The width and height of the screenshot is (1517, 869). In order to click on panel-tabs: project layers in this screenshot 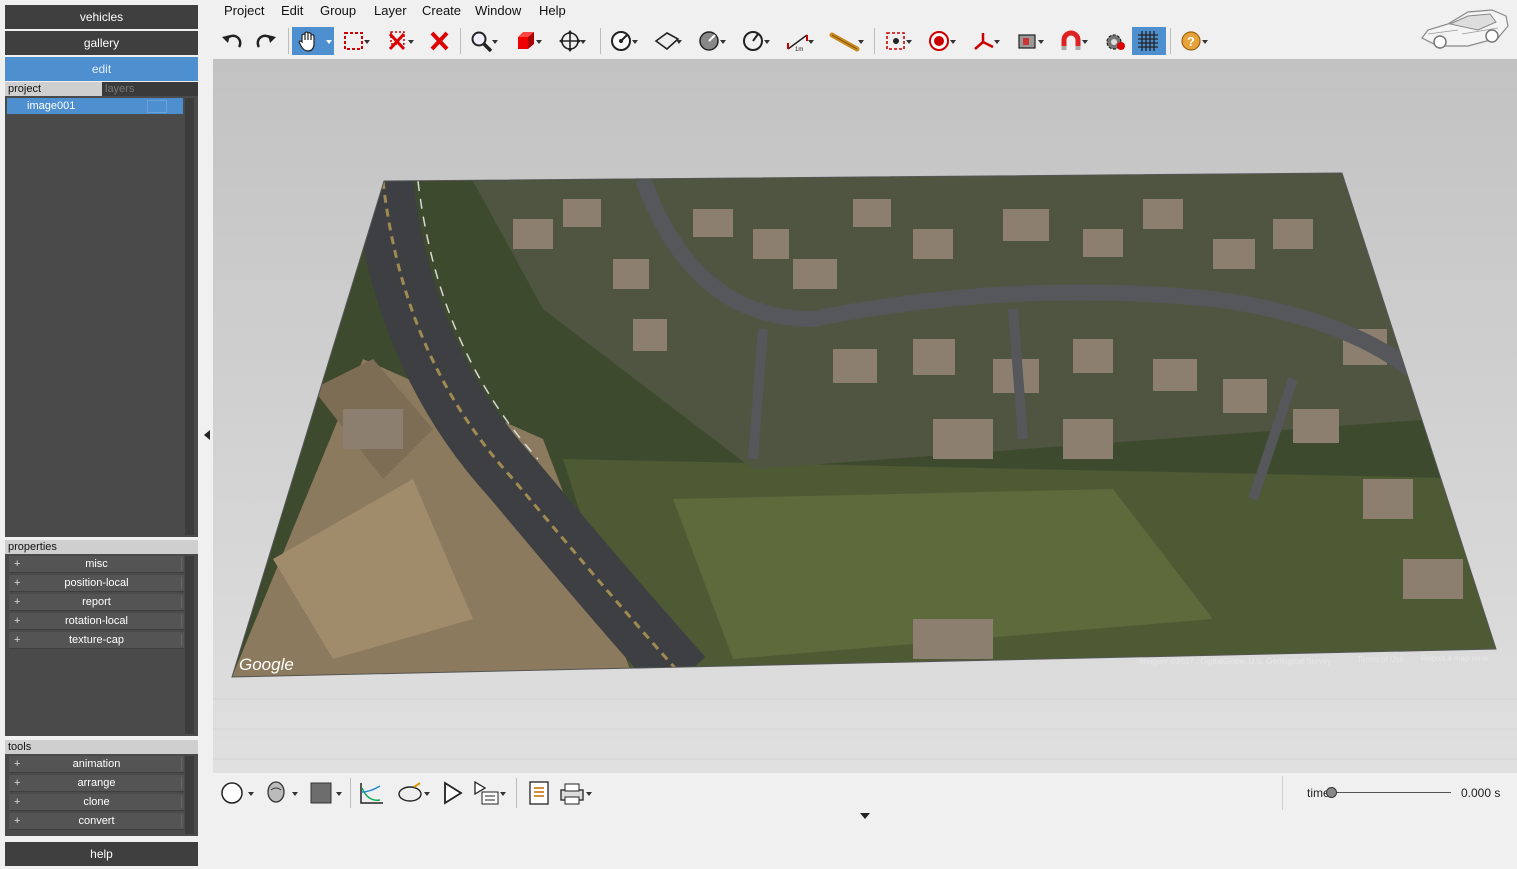, I will do `click(101, 89)`.